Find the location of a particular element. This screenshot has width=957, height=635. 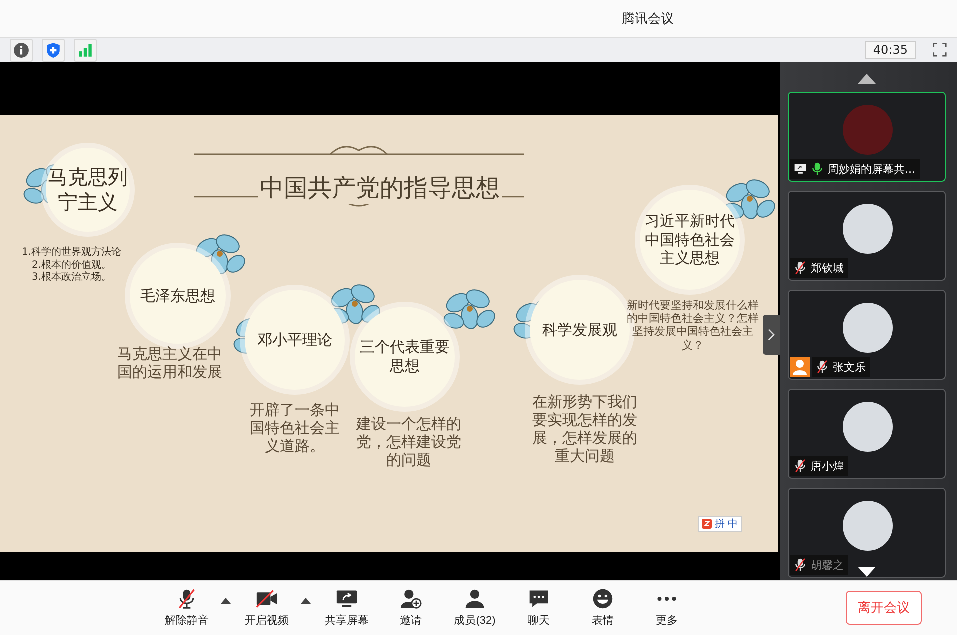

participant-tile: 郑钦城 is located at coordinates (867, 236).